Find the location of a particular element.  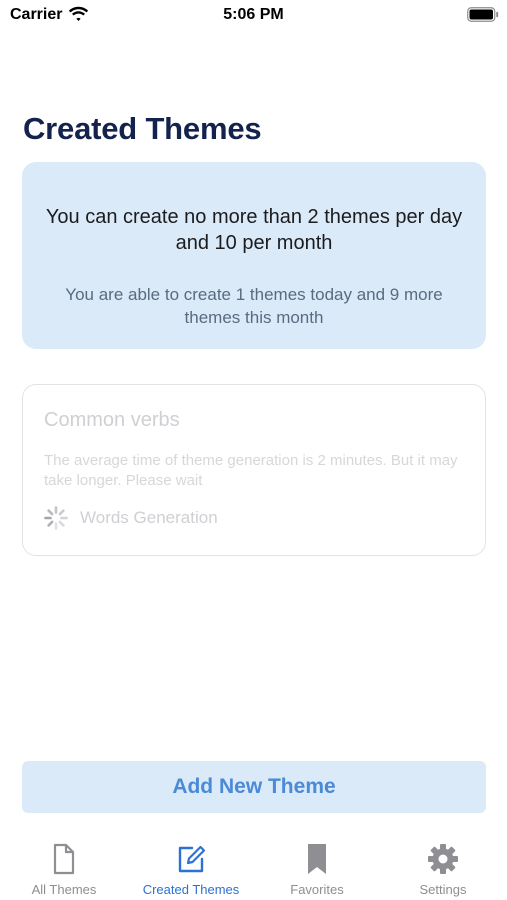

tab-created-themes: Created Themes is located at coordinates (191, 865).